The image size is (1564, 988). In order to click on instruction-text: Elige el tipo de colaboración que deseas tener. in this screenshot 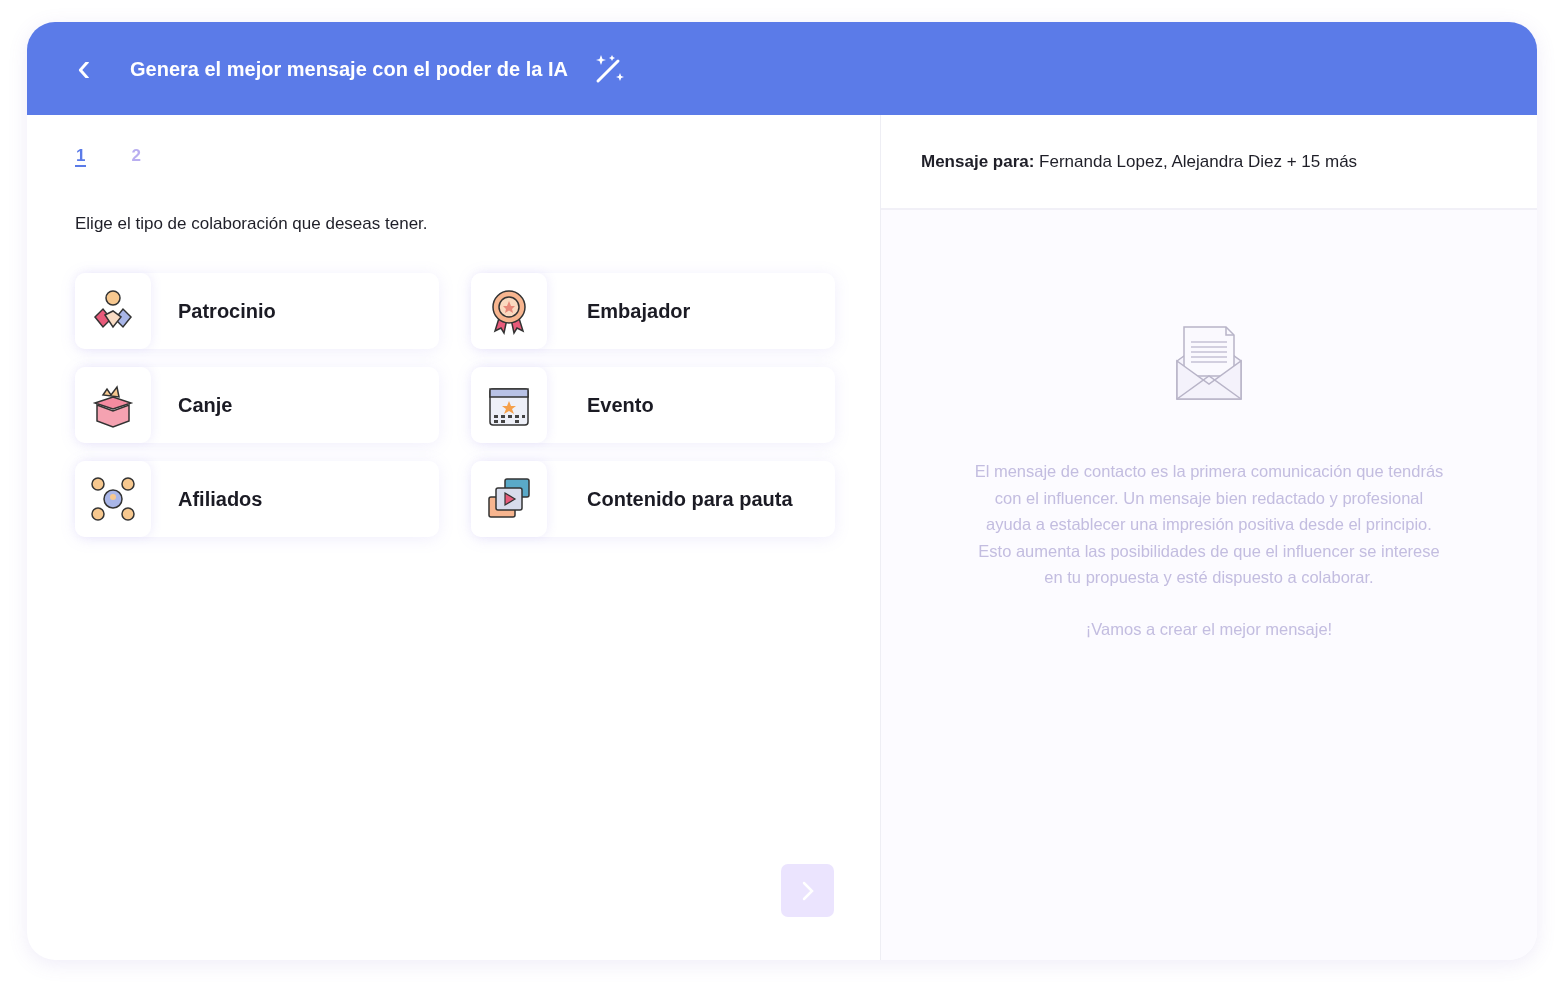, I will do `click(252, 224)`.